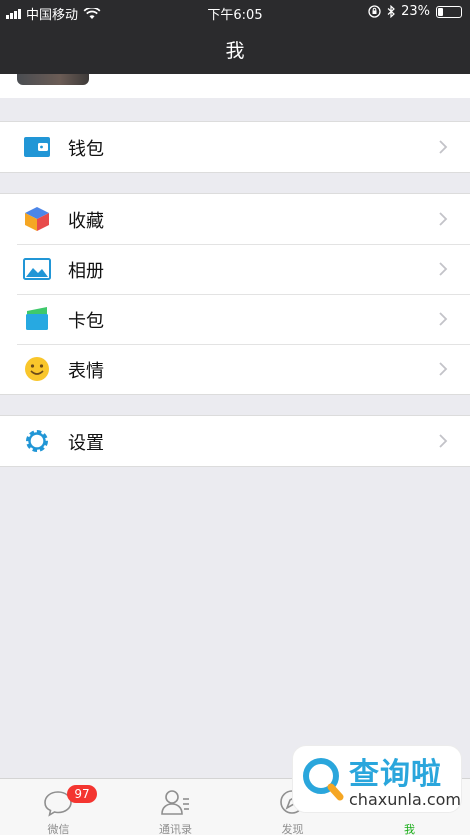  Describe the element at coordinates (37, 369) in the screenshot. I see `smiley-icon` at that location.